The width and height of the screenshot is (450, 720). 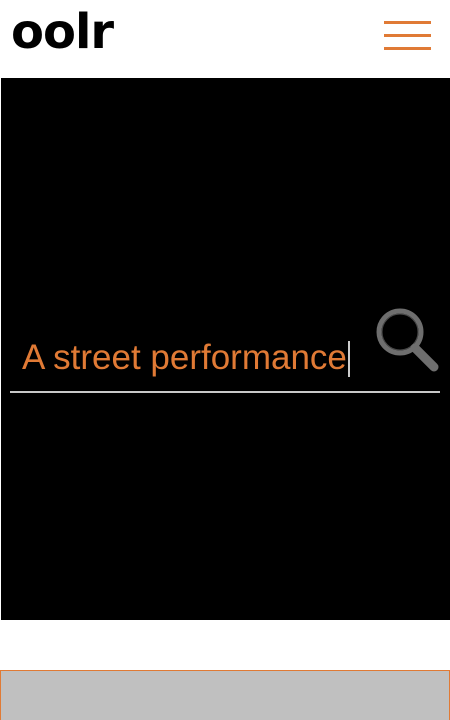 I want to click on header: oolr, so click(x=225, y=39).